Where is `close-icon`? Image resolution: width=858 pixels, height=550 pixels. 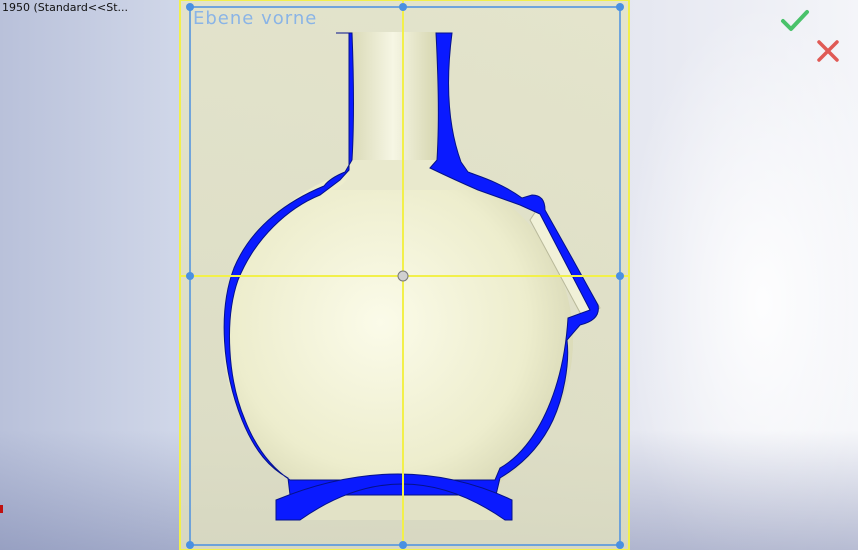
close-icon is located at coordinates (828, 51).